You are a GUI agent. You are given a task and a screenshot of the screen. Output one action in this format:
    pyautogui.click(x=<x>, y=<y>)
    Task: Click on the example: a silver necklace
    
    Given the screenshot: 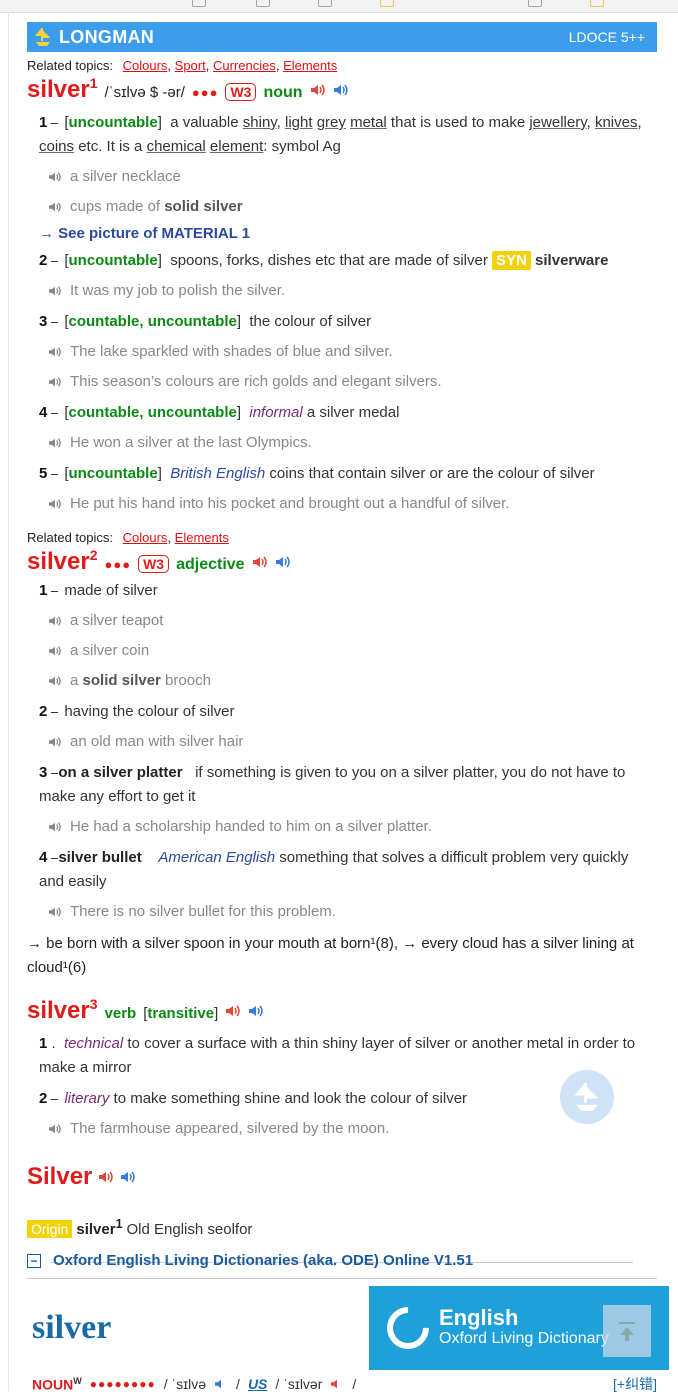 What is the action you would take?
    pyautogui.click(x=352, y=177)
    